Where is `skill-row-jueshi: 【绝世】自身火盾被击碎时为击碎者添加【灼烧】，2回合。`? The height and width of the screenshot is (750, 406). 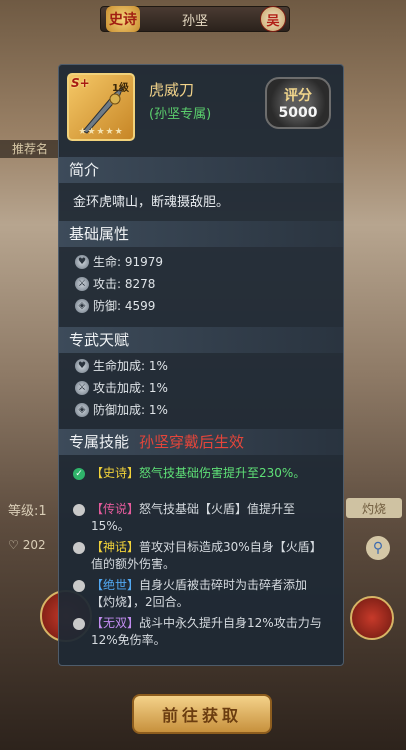
skill-row-jueshi: 【绝世】自身火盾被击碎时为击碎者添加【灼烧】，2回合。 is located at coordinates (202, 594).